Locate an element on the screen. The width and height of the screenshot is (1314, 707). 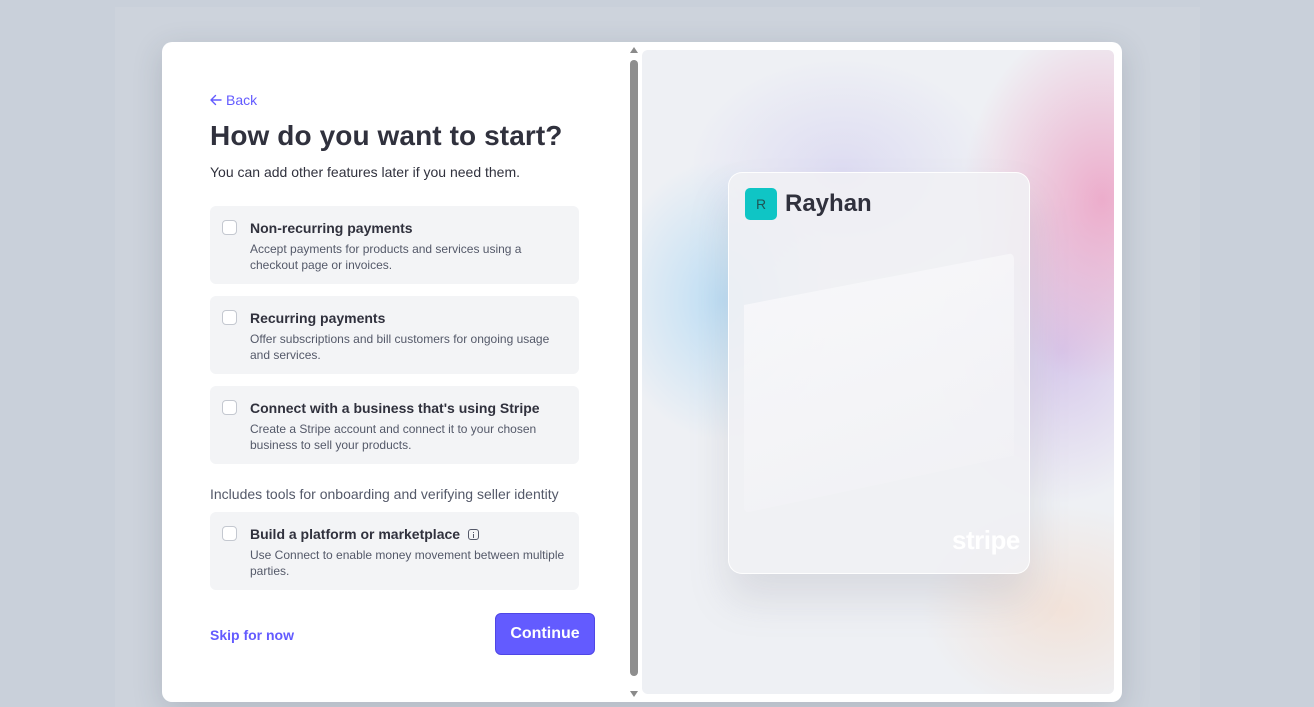
back-link: Back is located at coordinates (233, 100).